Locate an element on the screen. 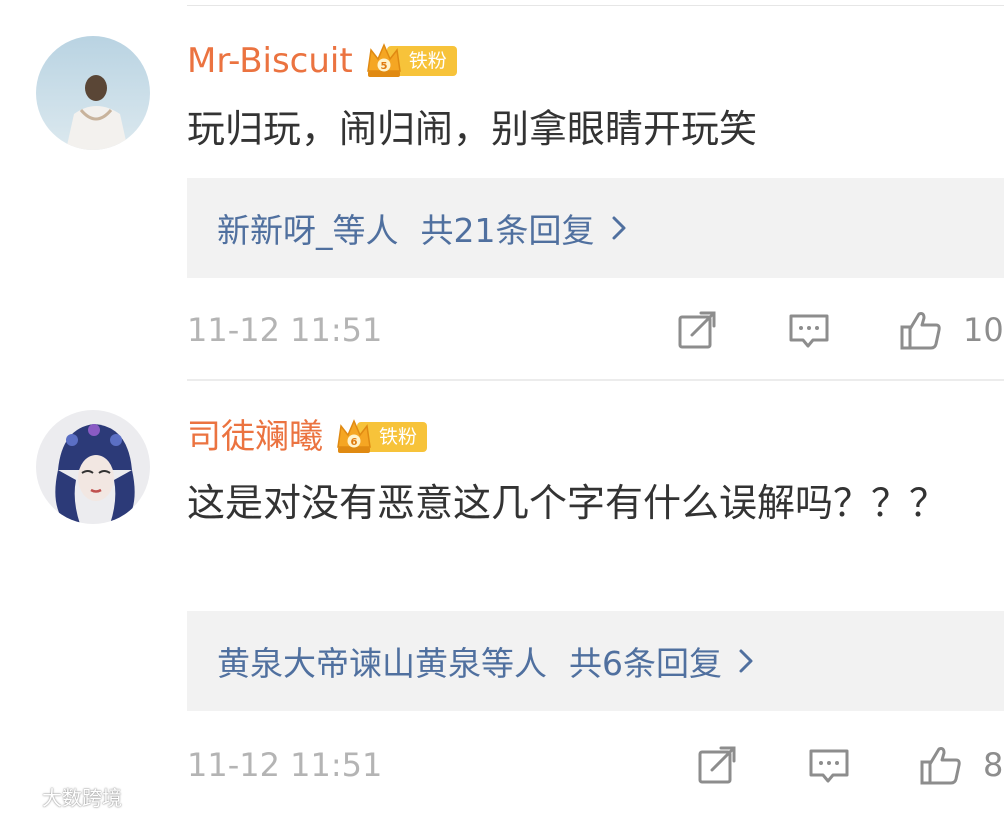  crown-icon: 5 is located at coordinates (383, 60).